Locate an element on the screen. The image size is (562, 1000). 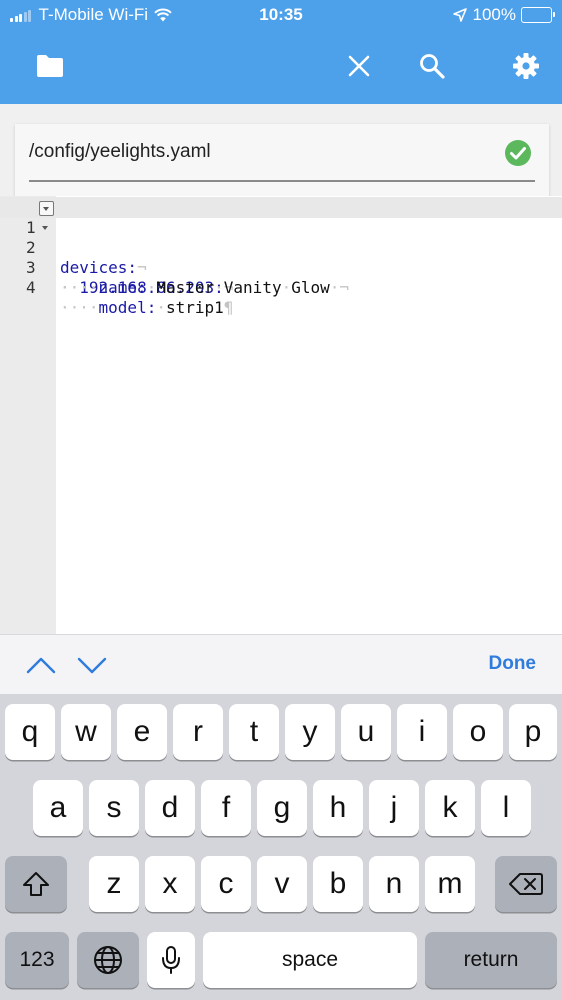
return-key: return is located at coordinates (491, 960).